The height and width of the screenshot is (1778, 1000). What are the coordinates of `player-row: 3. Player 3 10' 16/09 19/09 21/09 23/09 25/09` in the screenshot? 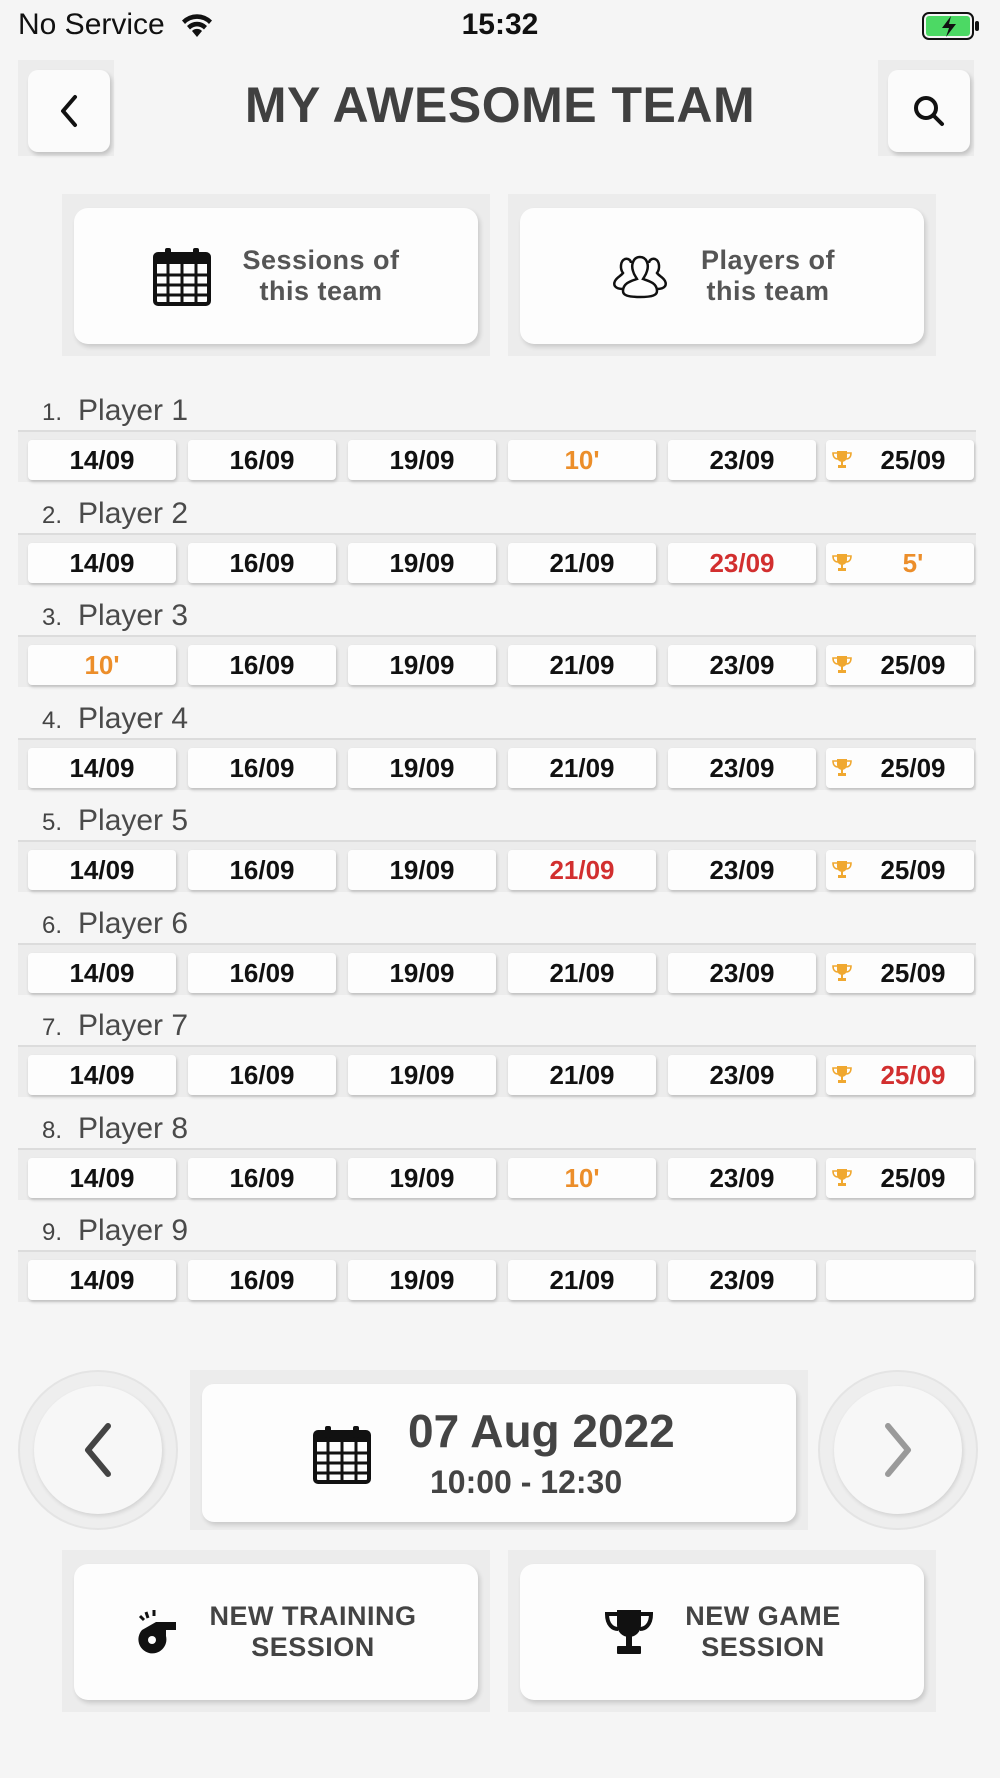 It's located at (500, 644).